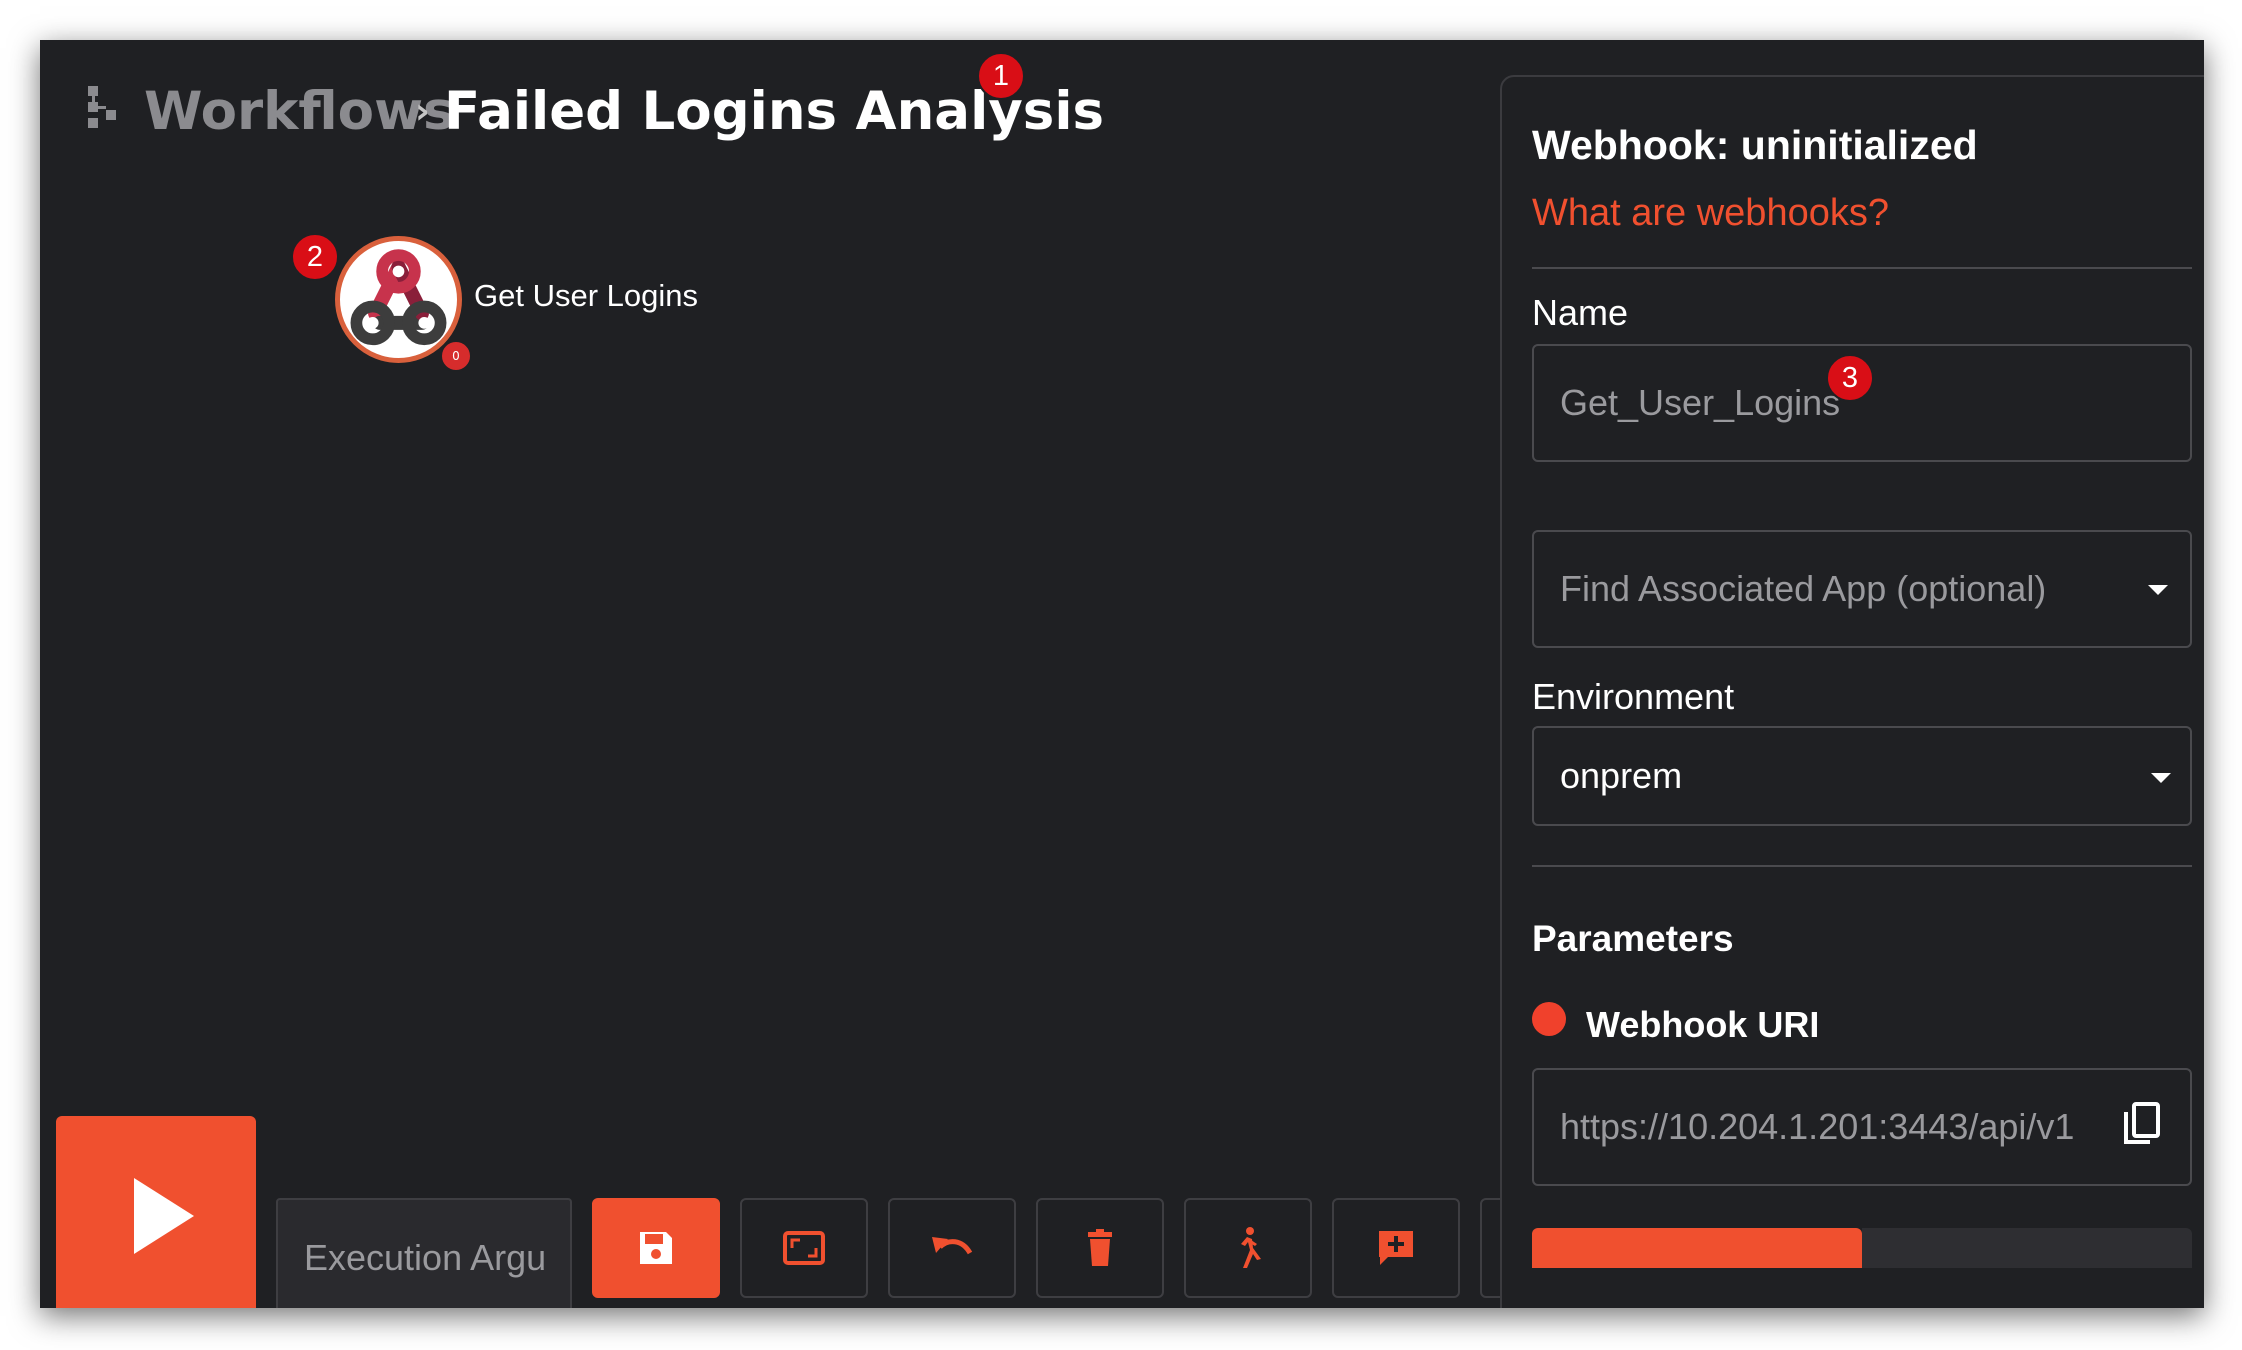  What do you see at coordinates (299, 112) in the screenshot?
I see `breadcrumb-workflows-link: Workflows` at bounding box center [299, 112].